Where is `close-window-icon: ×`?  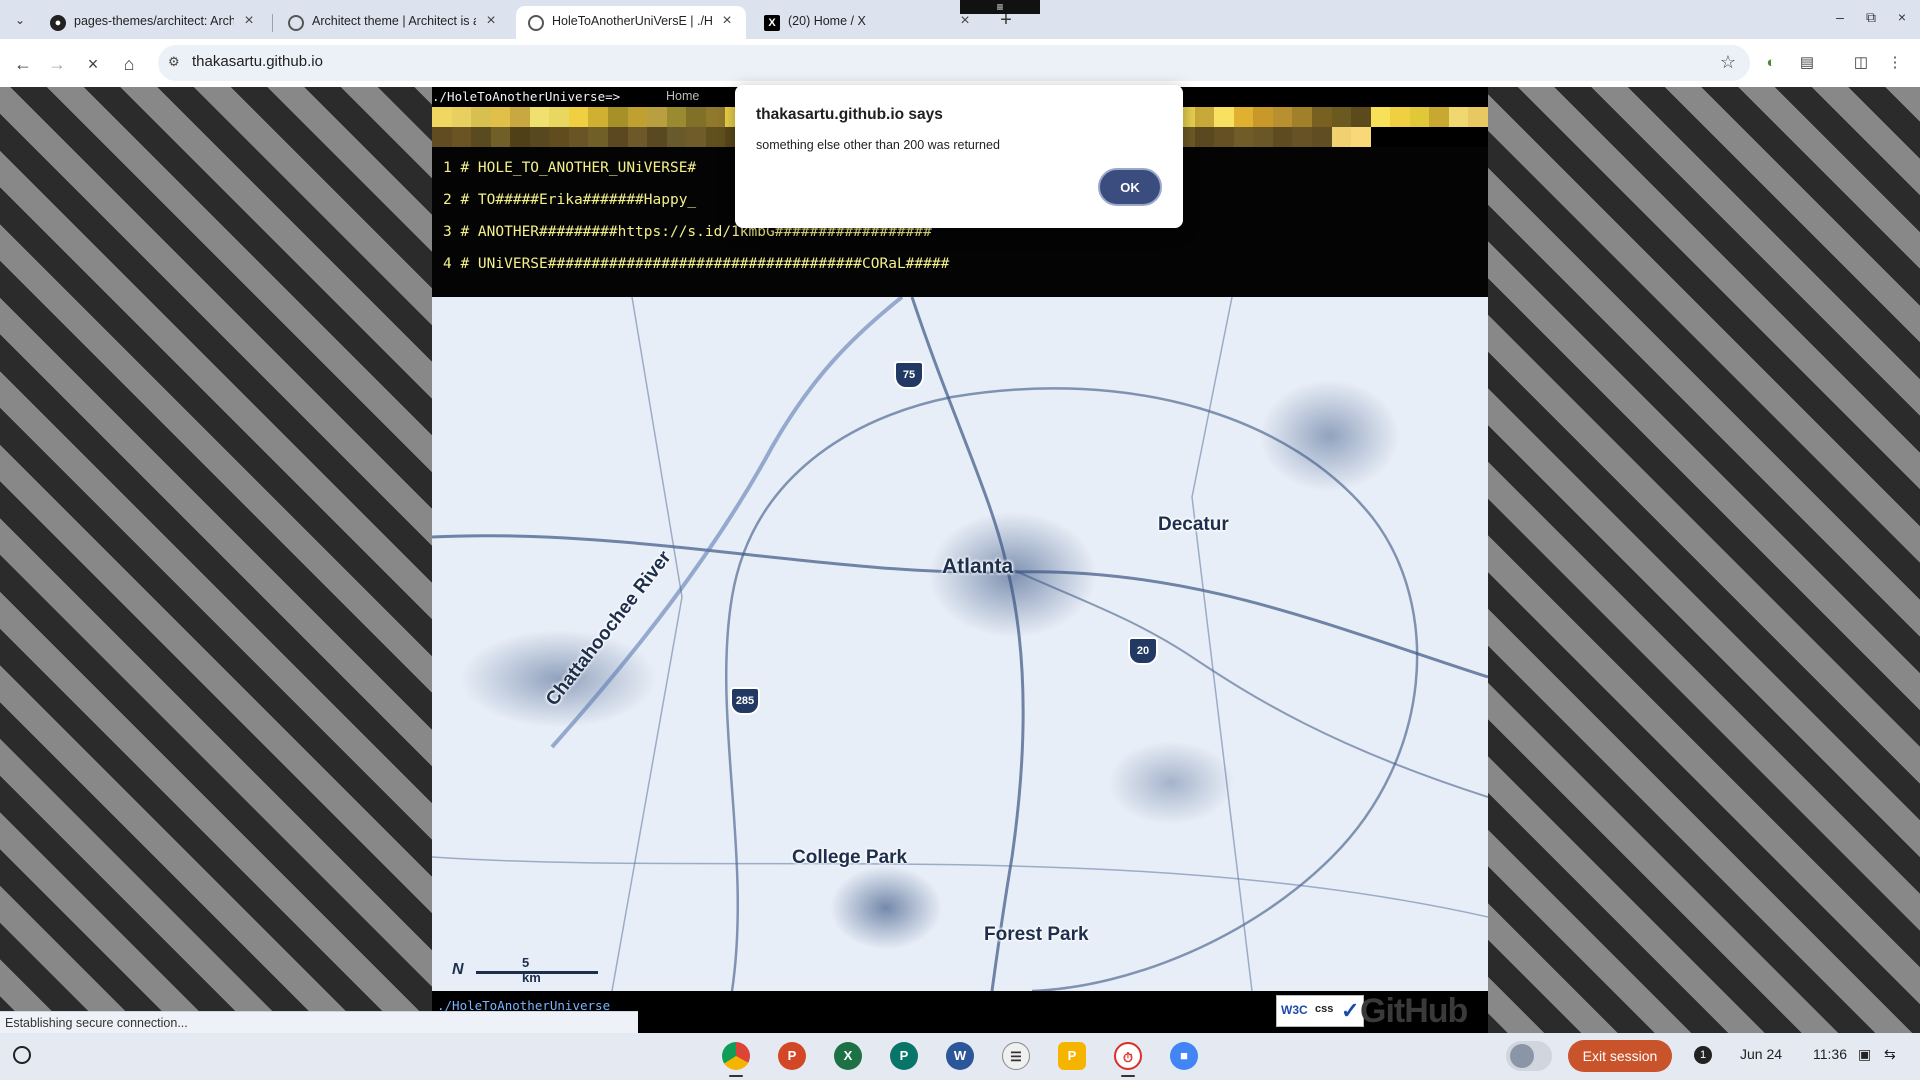 close-window-icon: × is located at coordinates (1902, 17).